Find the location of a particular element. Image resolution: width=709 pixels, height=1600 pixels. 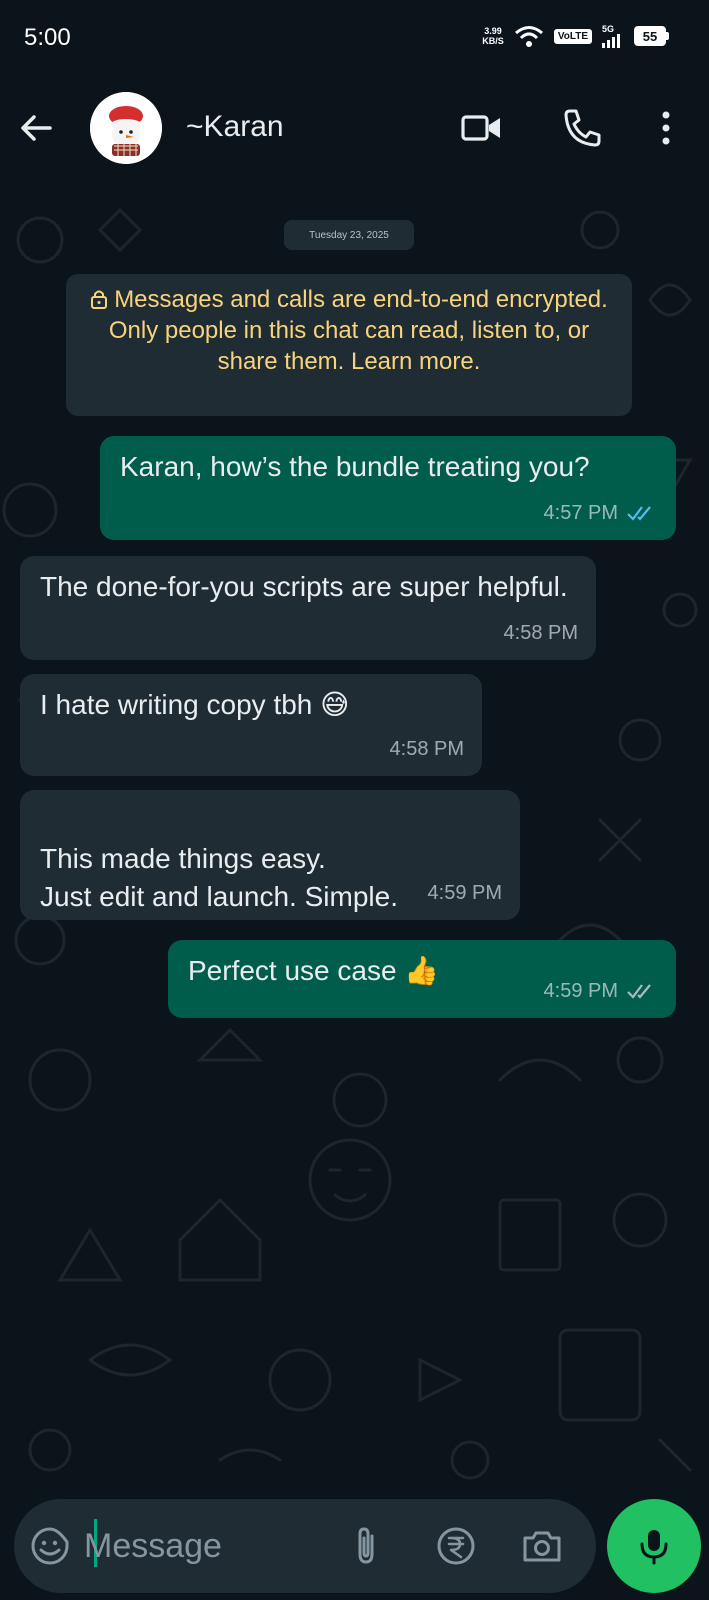

status-time: 5:00 is located at coordinates (47, 37).